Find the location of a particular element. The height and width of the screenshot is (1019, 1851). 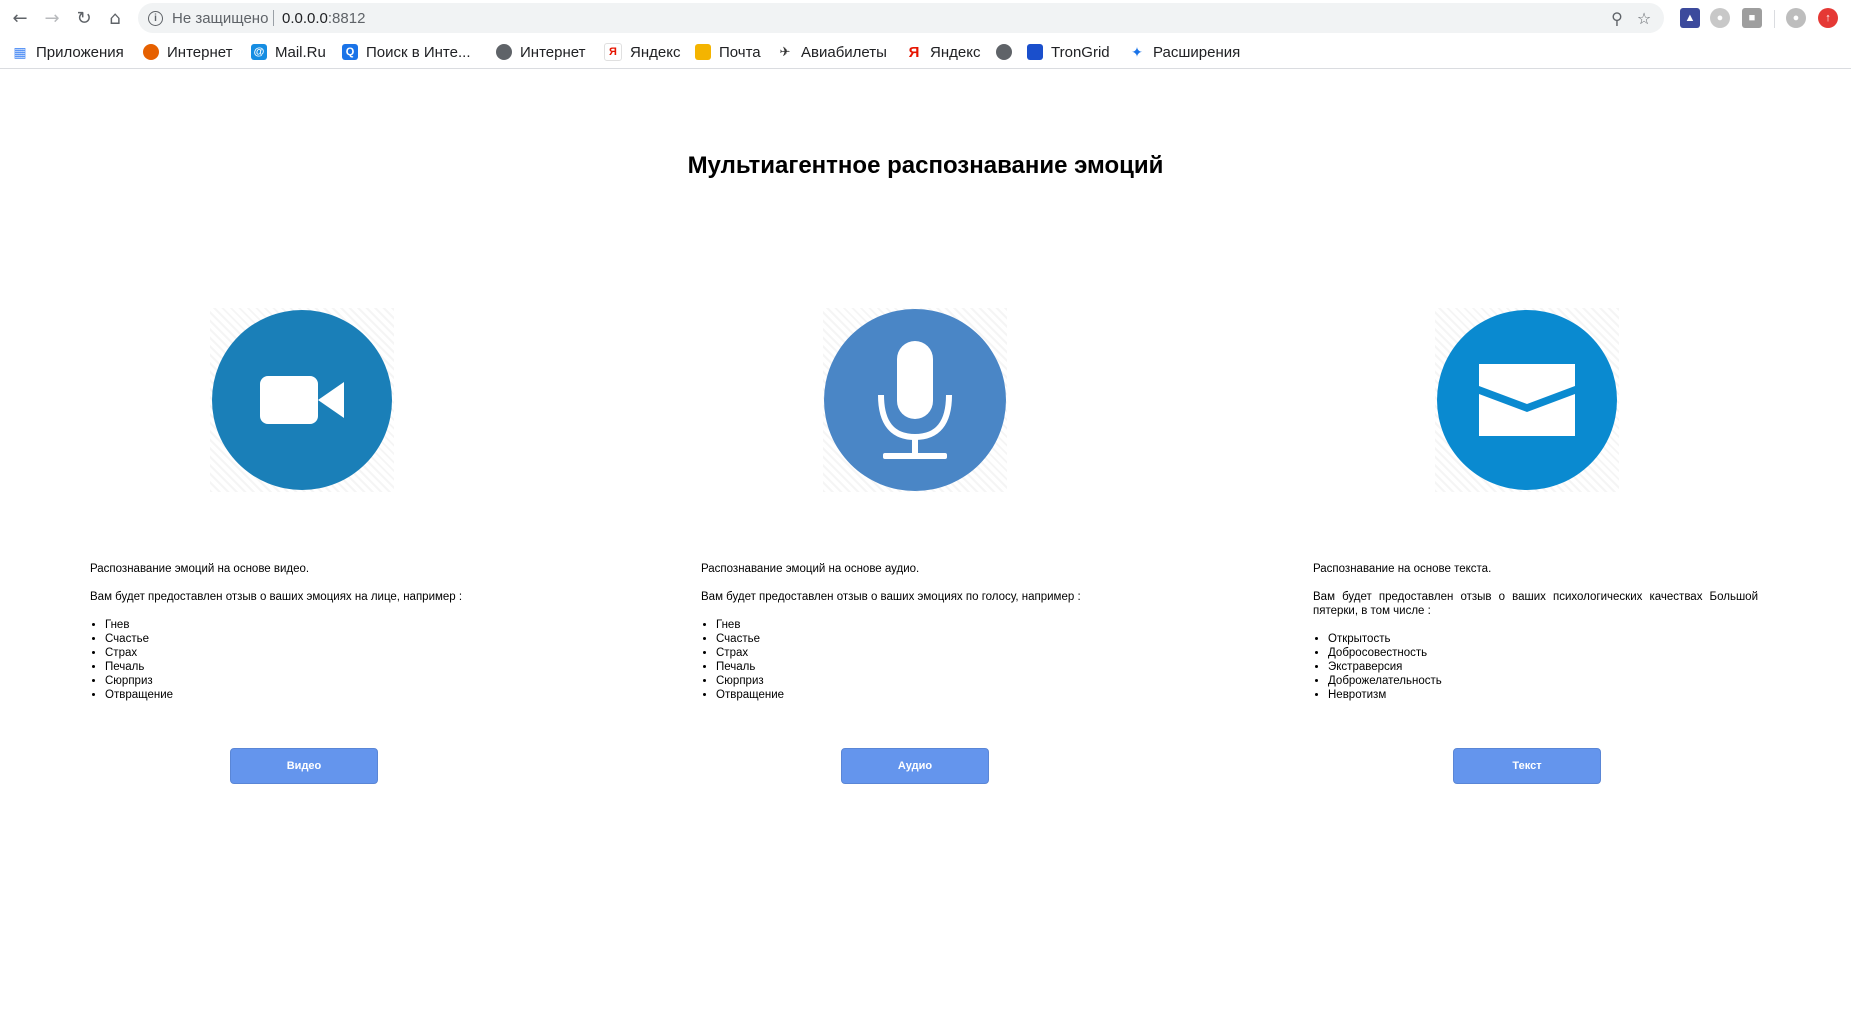

list-item: Невротизм is located at coordinates (1543, 695).